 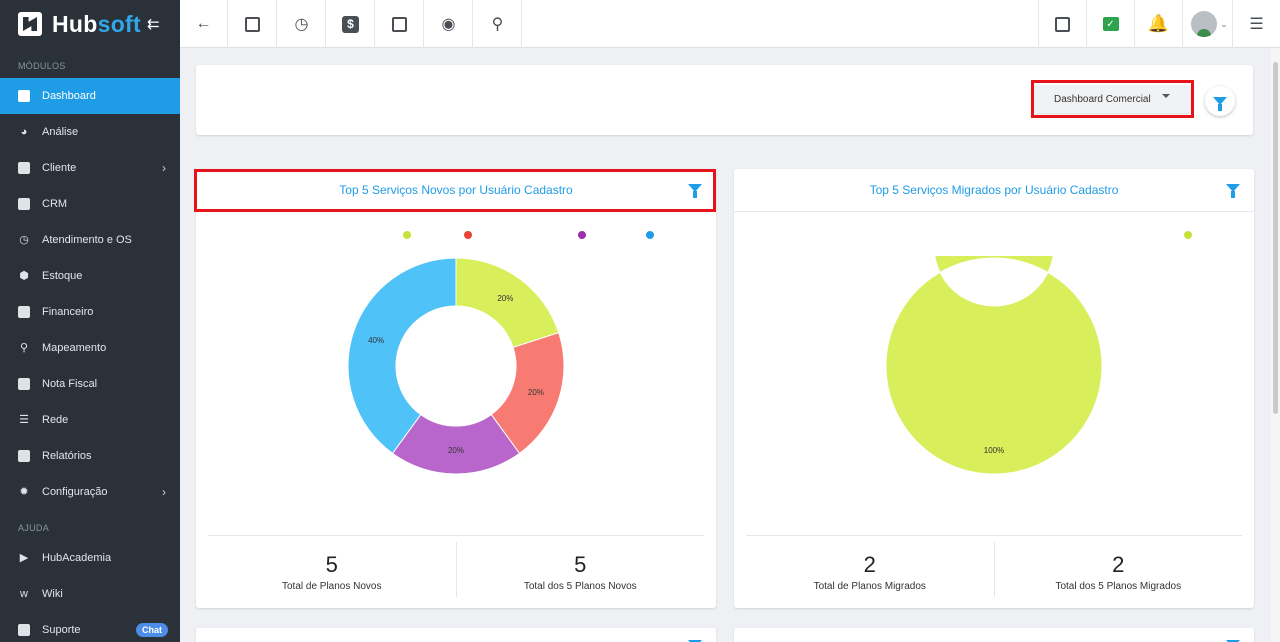 I want to click on donut-slice-label-2: 20%, so click(x=536, y=392).